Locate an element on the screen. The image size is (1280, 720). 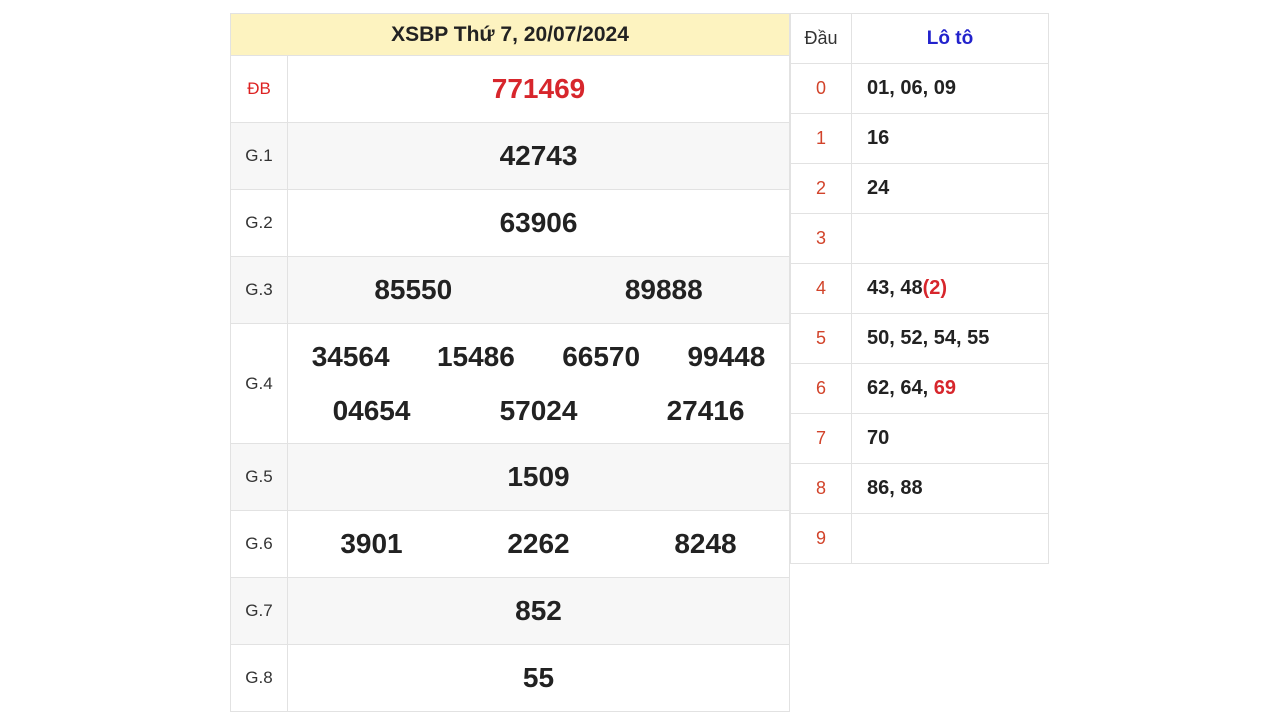
loto-values: 43, 48(2) is located at coordinates (950, 288).